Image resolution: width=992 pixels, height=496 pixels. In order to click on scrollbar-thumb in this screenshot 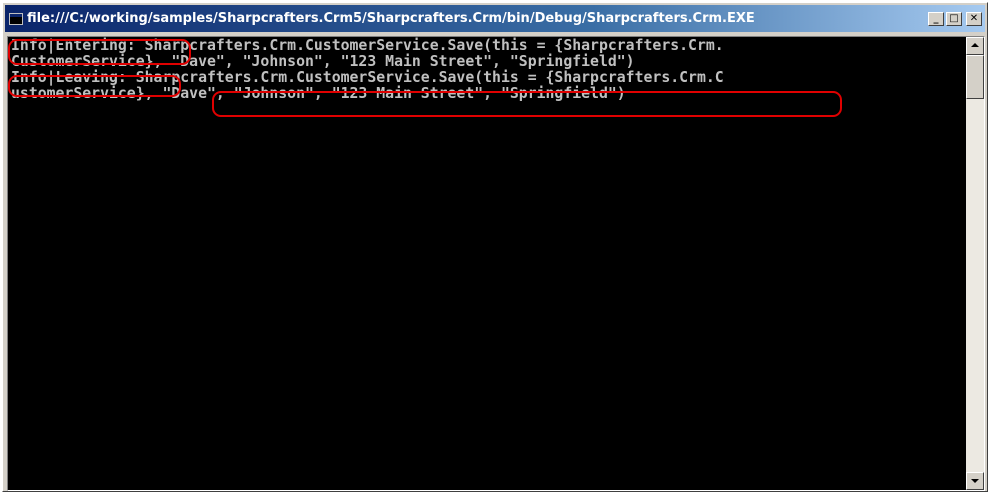, I will do `click(975, 77)`.